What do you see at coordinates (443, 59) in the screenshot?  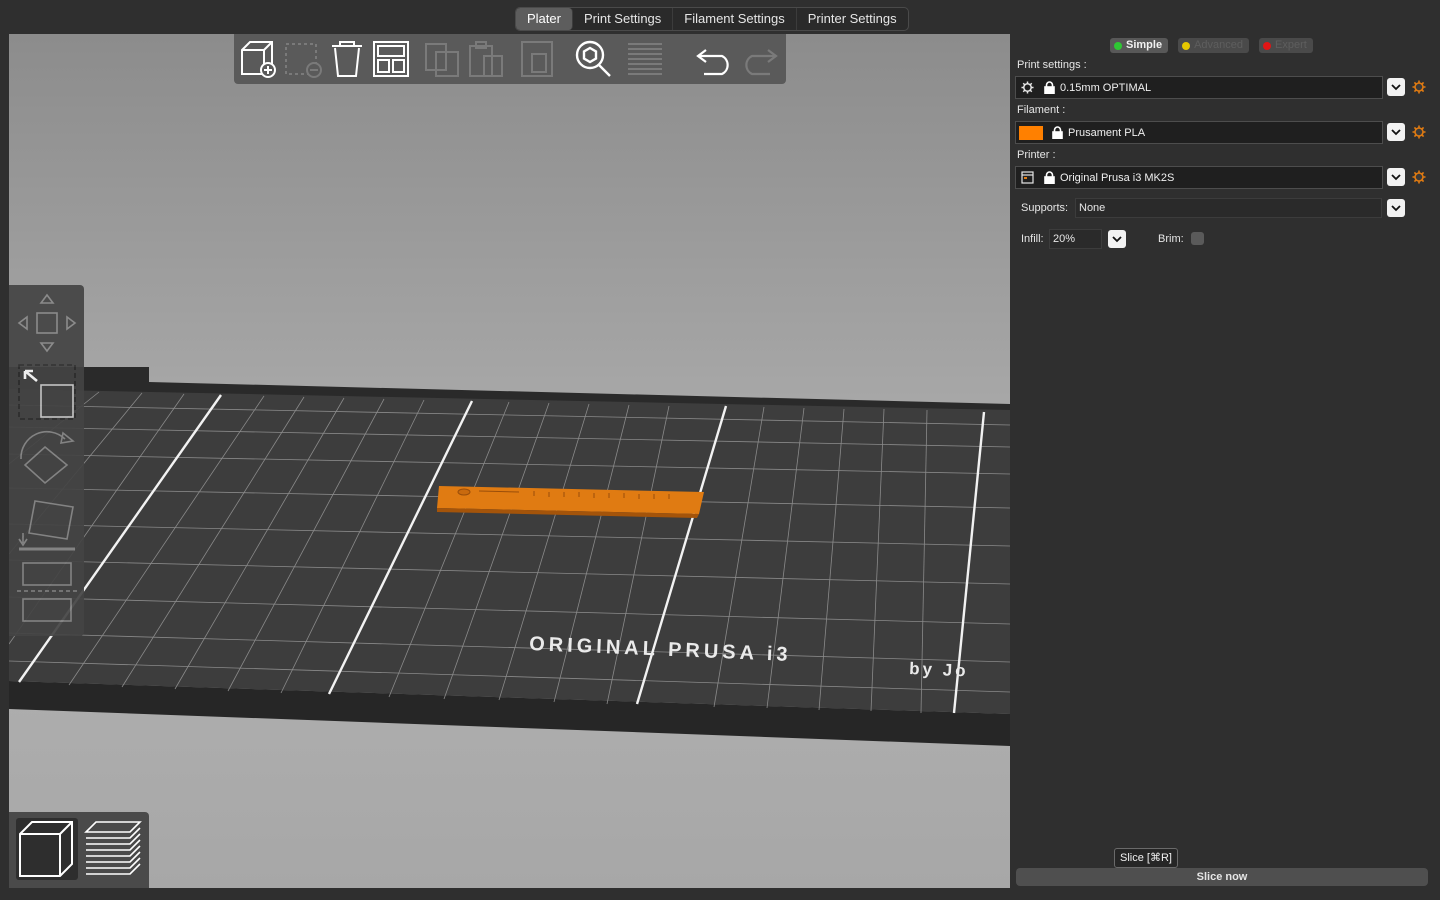 I see `copy-icon` at bounding box center [443, 59].